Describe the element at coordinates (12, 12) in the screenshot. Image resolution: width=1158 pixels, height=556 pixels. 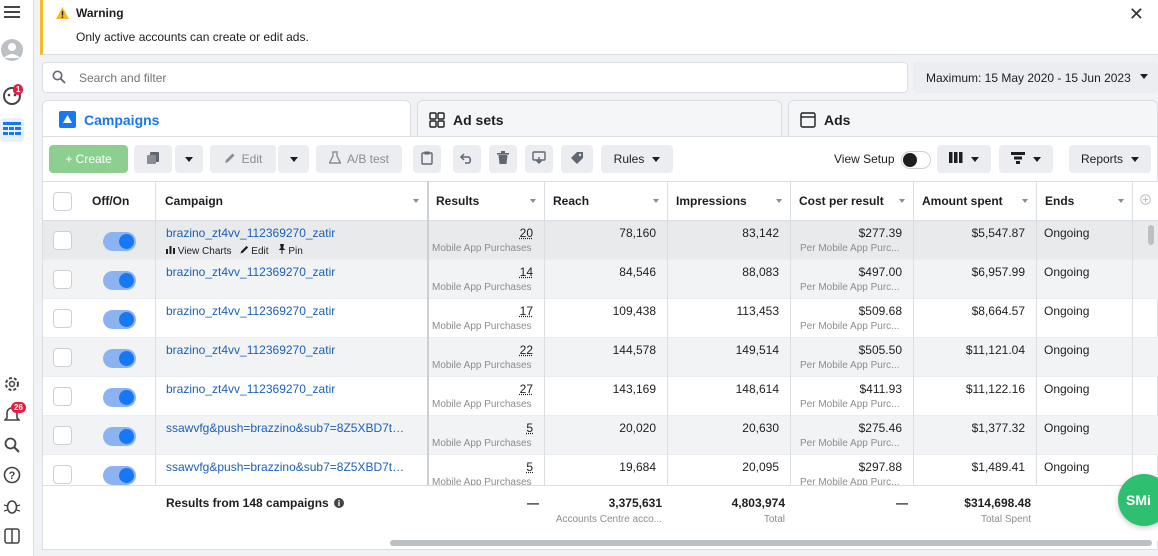
I see `menu-icon` at that location.